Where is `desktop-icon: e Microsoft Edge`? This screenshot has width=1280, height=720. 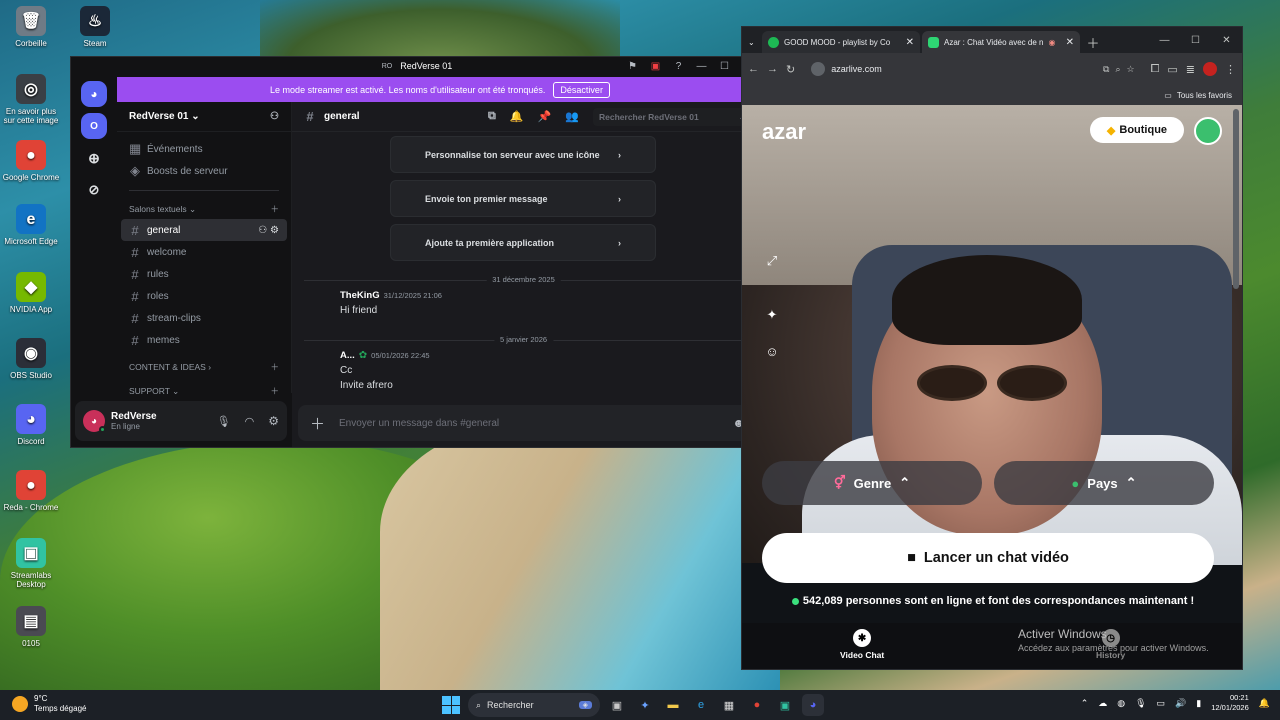 desktop-icon: e Microsoft Edge is located at coordinates (31, 225).